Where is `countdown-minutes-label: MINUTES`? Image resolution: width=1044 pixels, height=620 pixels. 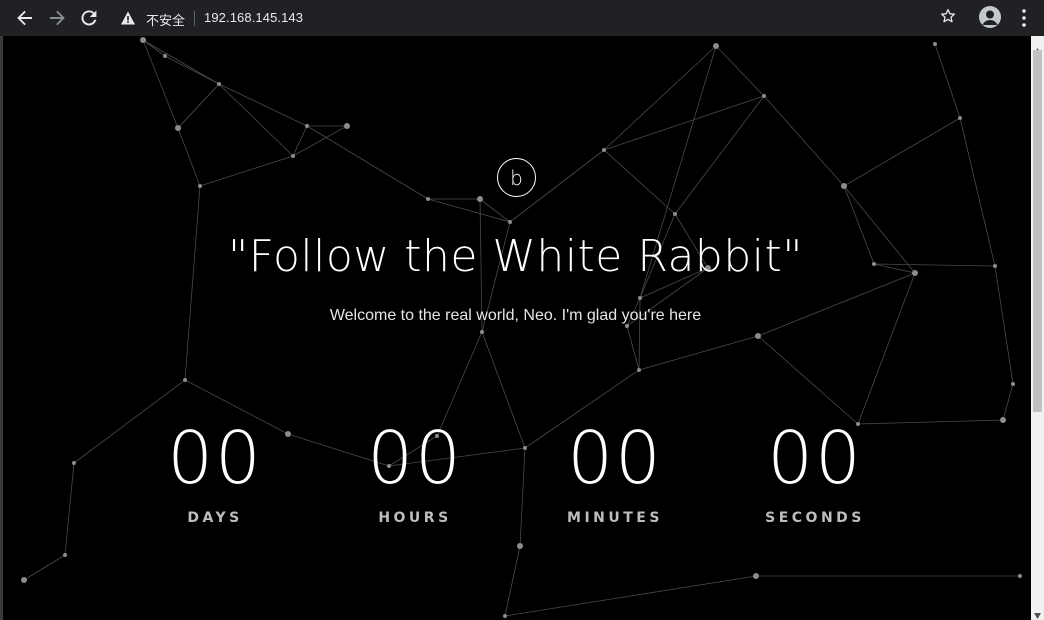
countdown-minutes-label: MINUTES is located at coordinates (615, 518).